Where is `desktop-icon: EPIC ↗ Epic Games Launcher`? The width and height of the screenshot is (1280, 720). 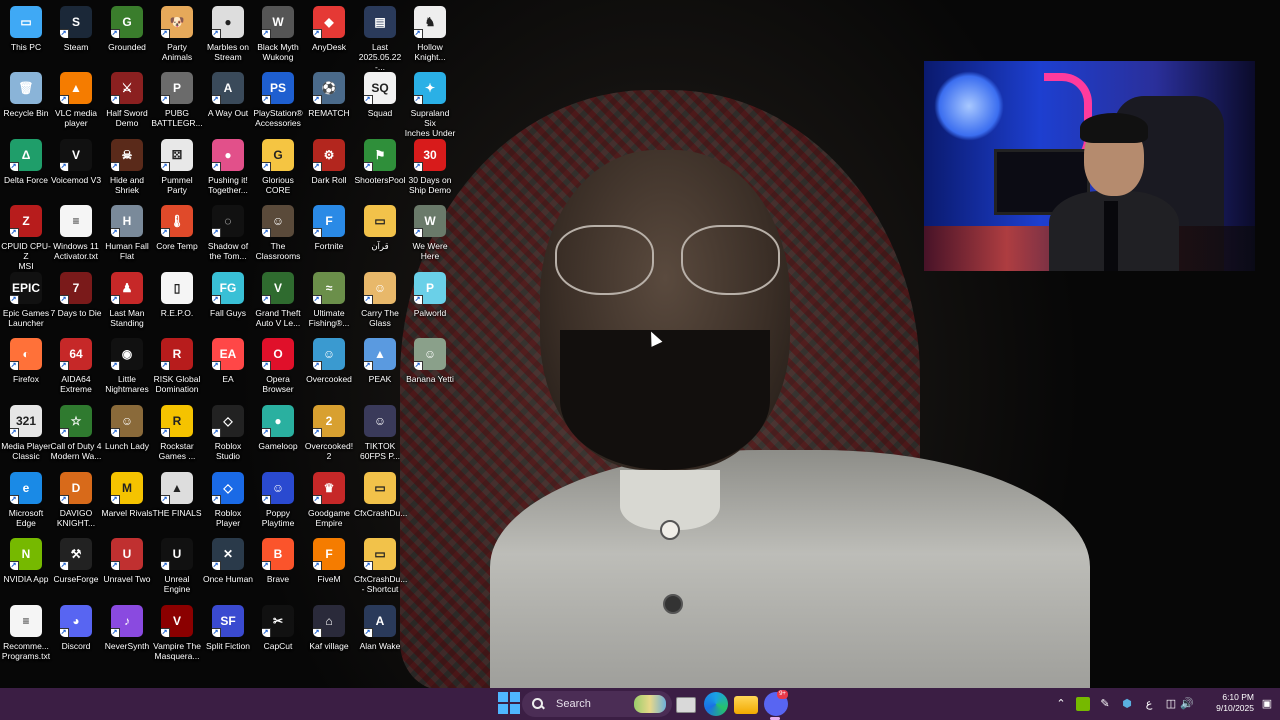
desktop-icon: EPIC ↗ Epic Games Launcher is located at coordinates (26, 300).